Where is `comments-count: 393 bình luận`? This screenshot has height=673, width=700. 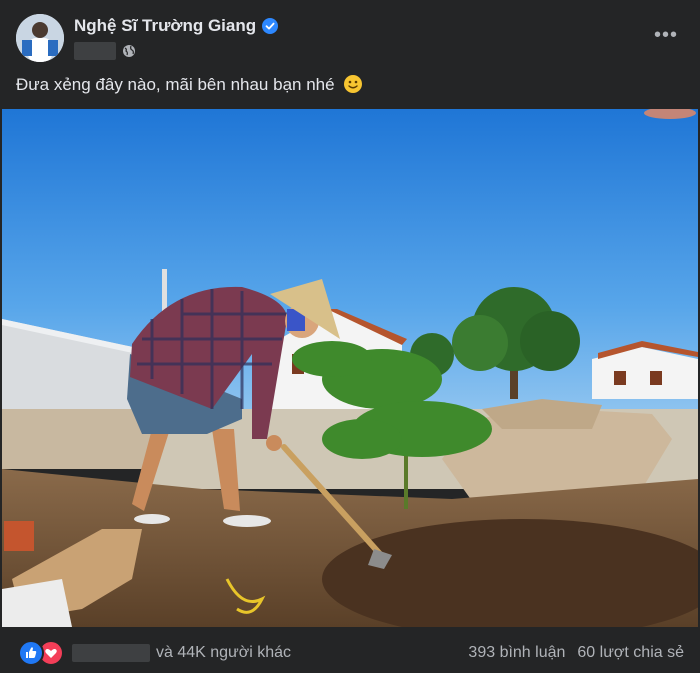
comments-count: 393 bình luận is located at coordinates (516, 653).